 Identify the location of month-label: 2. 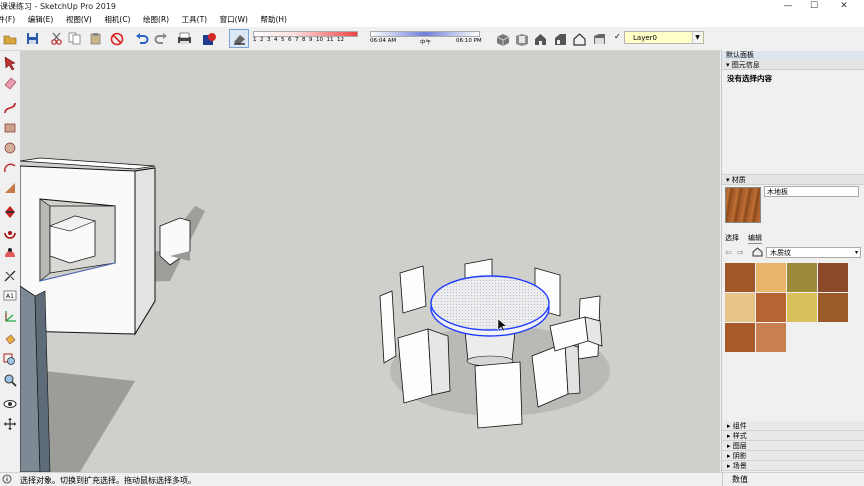
(262, 40).